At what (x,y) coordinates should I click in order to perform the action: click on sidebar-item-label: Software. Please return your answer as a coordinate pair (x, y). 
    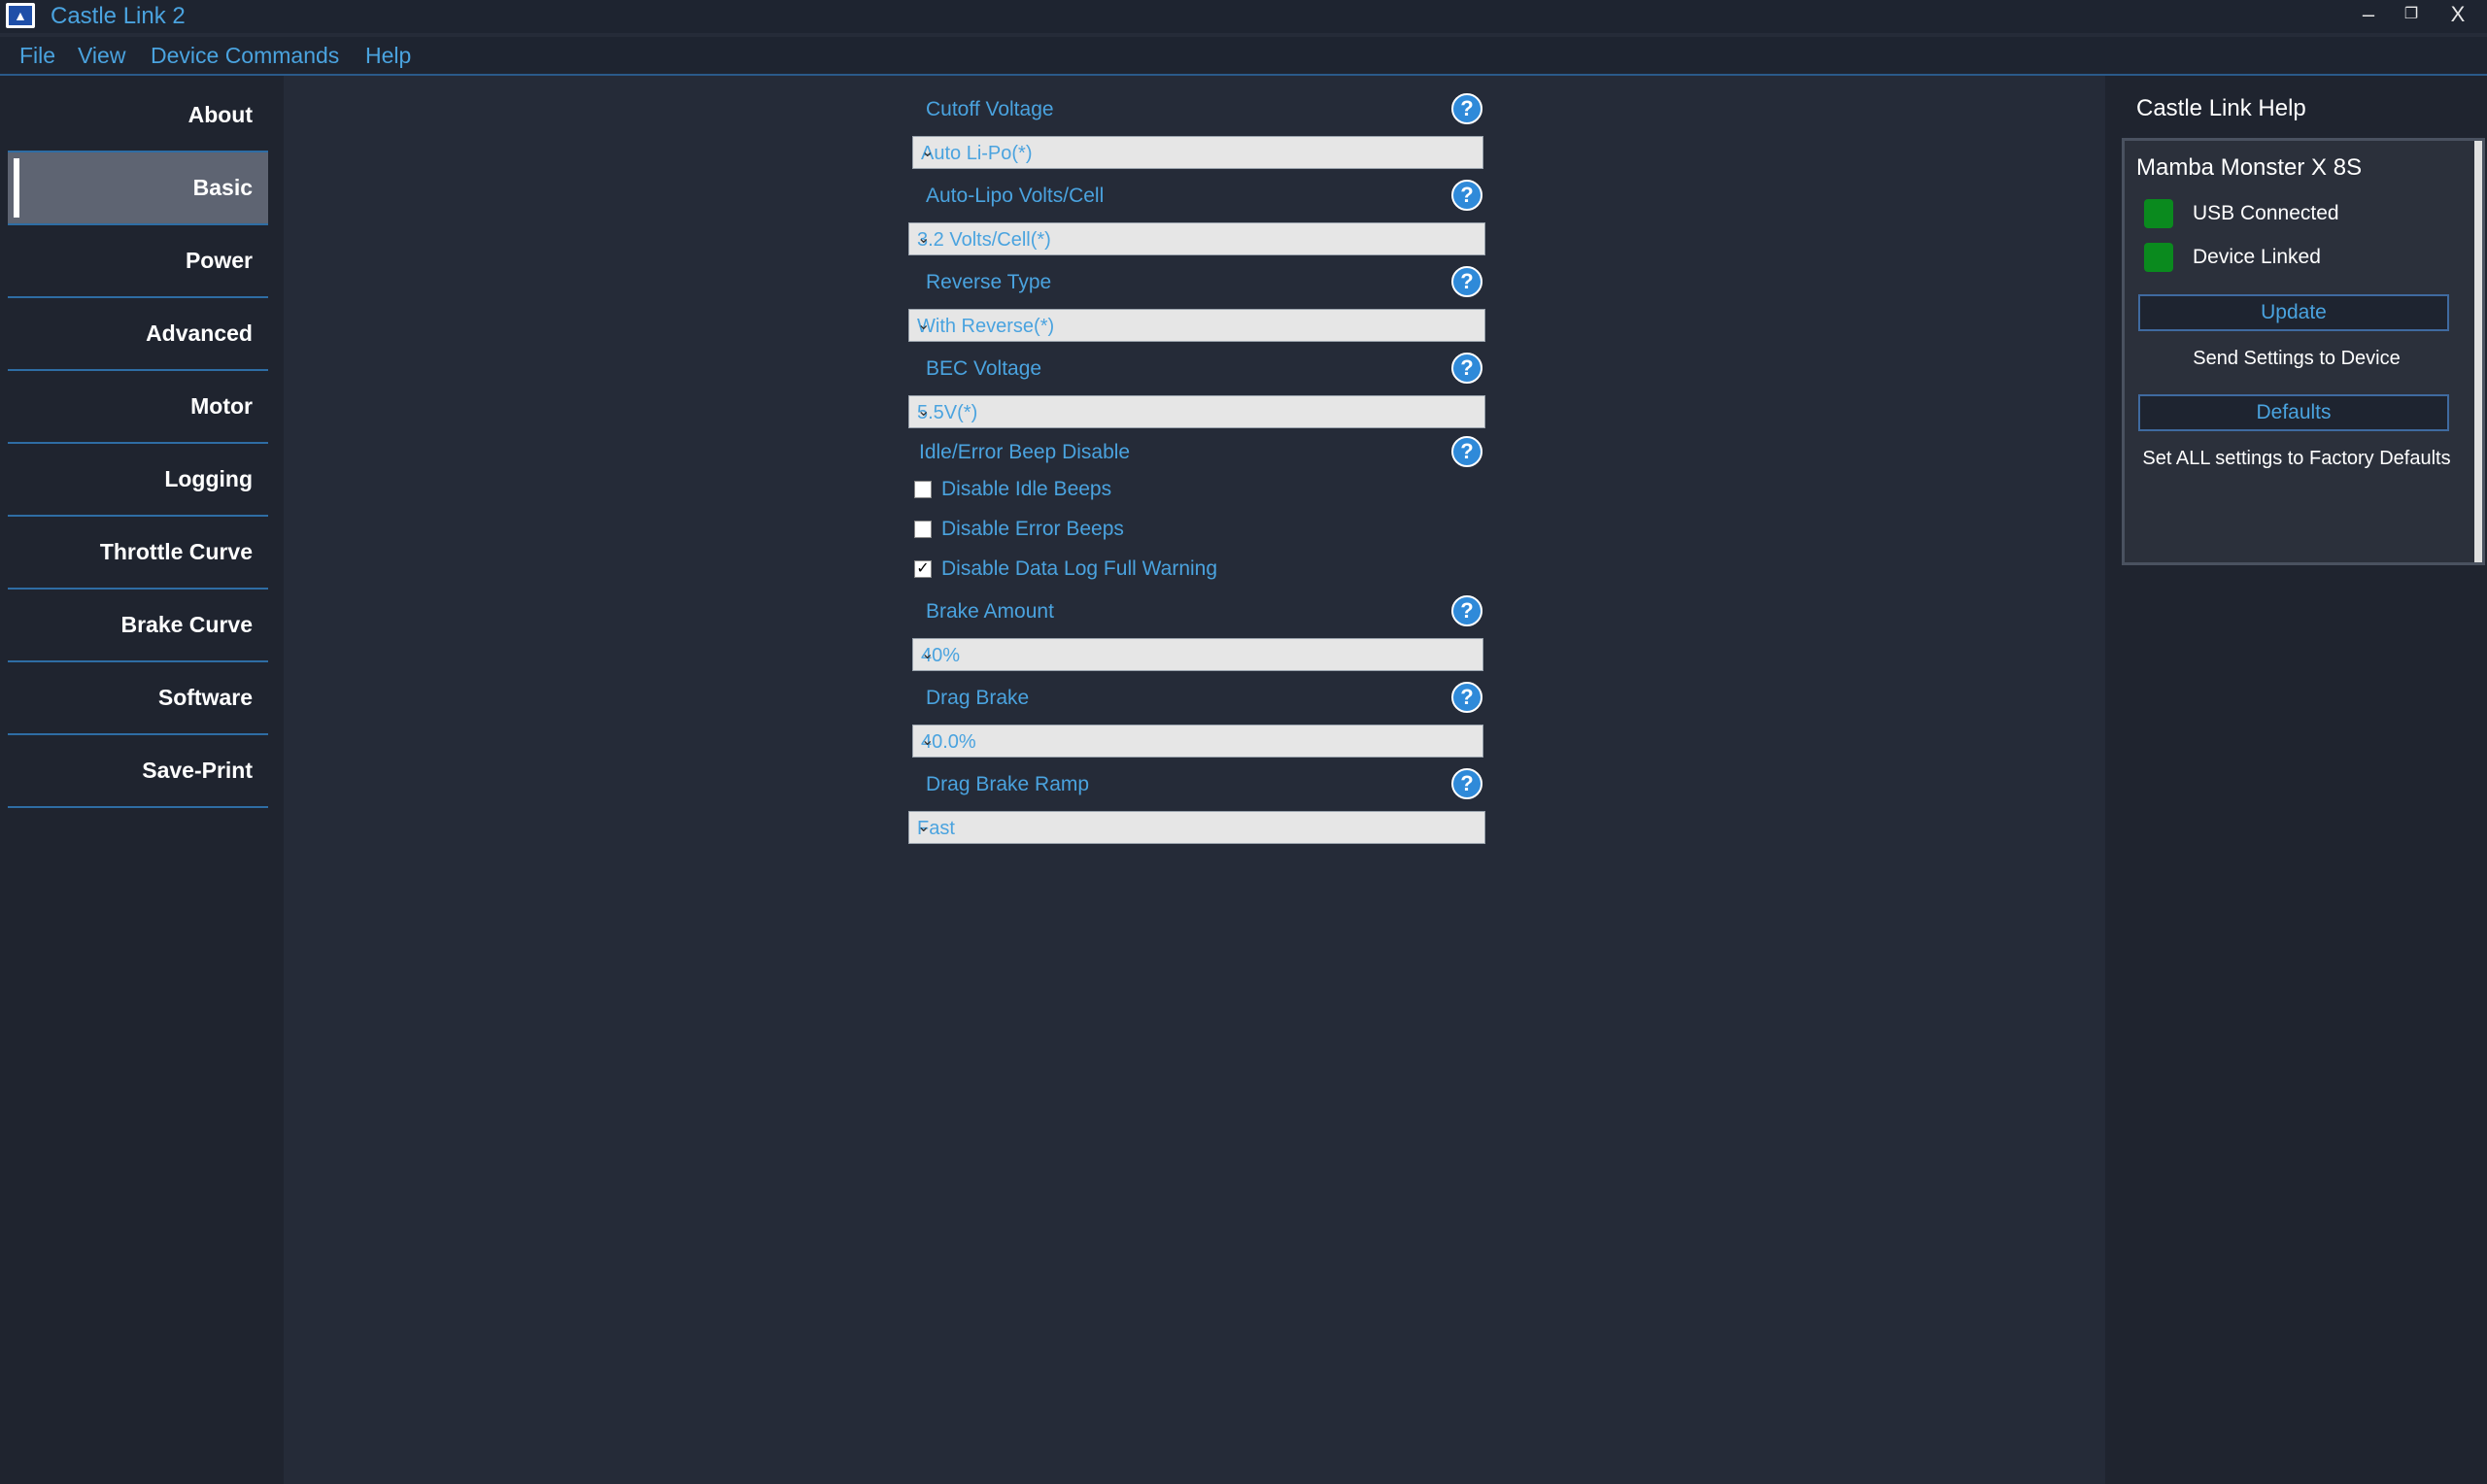
    Looking at the image, I should click on (205, 697).